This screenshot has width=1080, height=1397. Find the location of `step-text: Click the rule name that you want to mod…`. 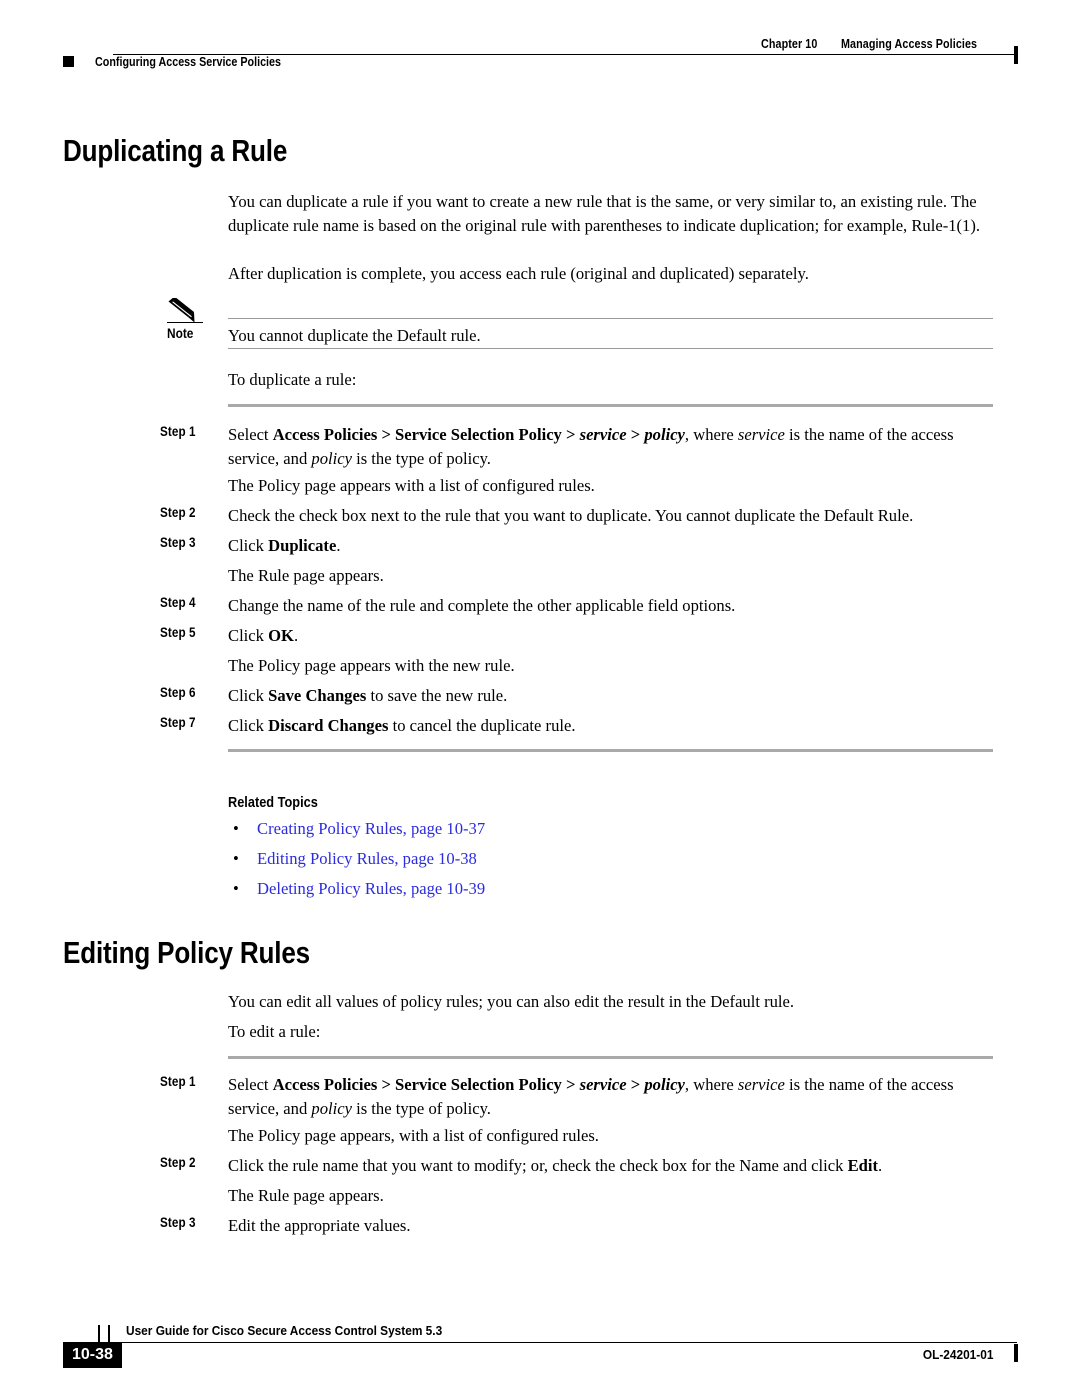

step-text: Click the rule name that you want to mod… is located at coordinates (555, 1165).